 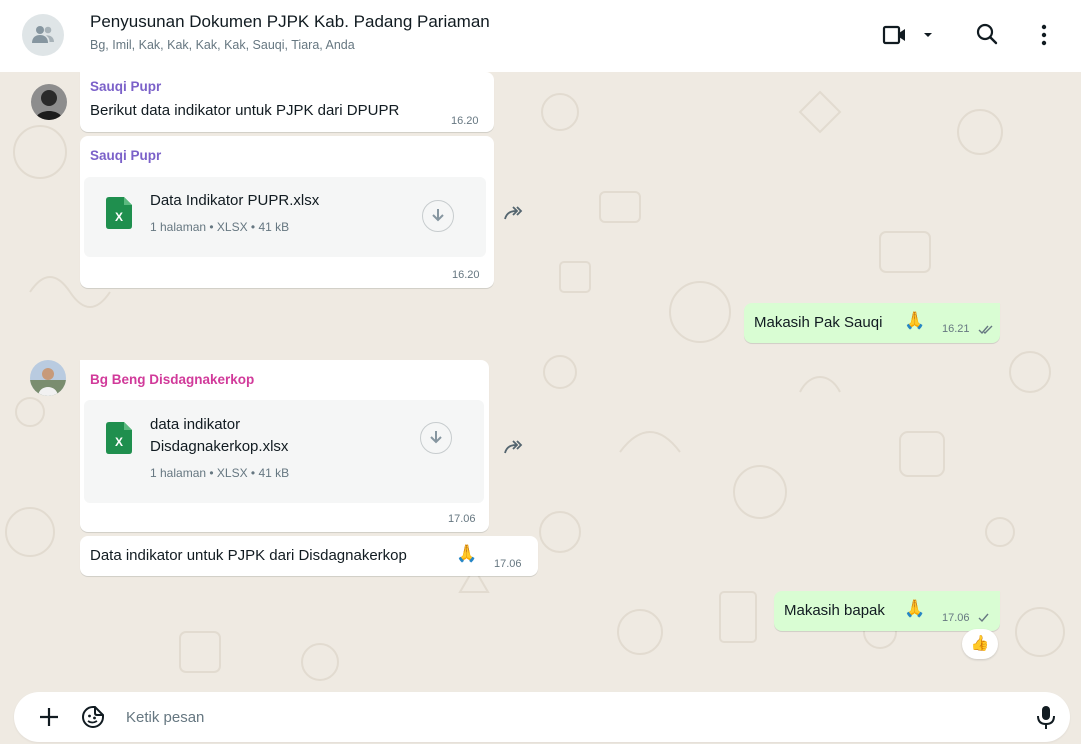 What do you see at coordinates (928, 35) in the screenshot?
I see `chevron-down-icon` at bounding box center [928, 35].